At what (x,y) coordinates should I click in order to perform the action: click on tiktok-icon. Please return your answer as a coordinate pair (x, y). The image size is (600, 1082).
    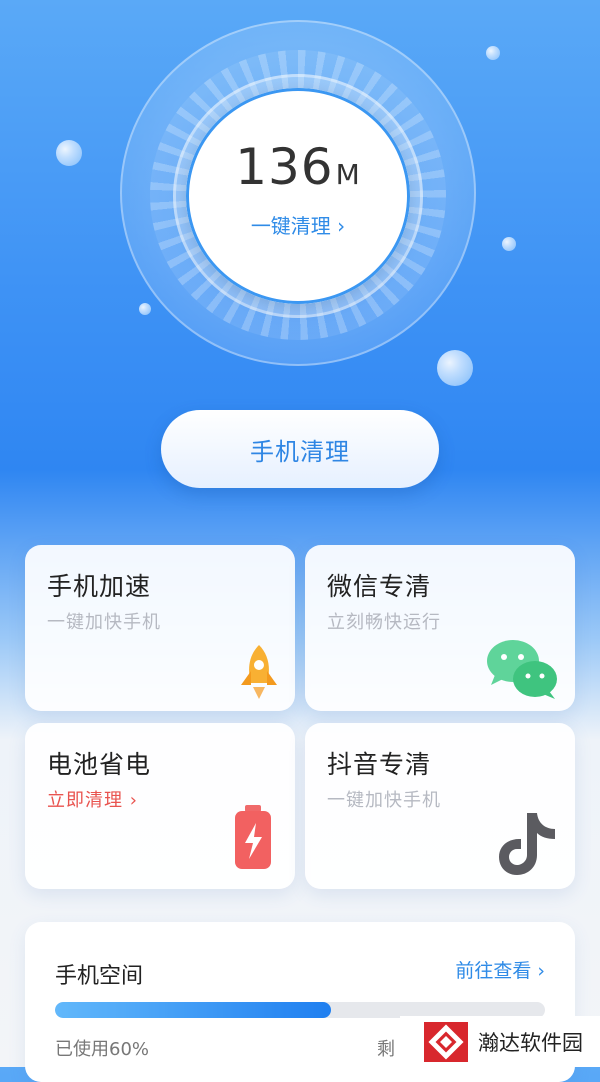
    Looking at the image, I should click on (527, 844).